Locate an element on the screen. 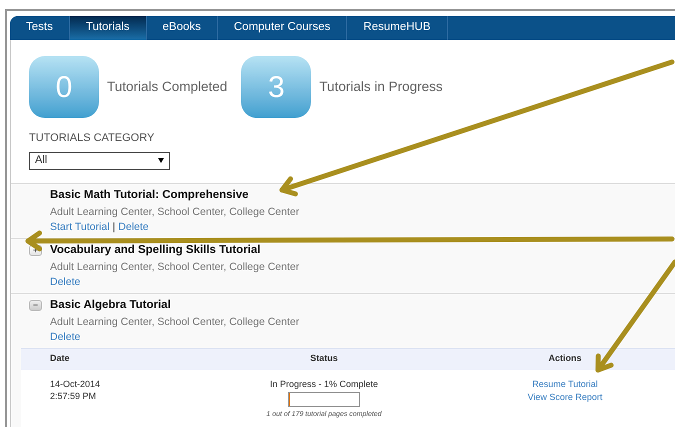 The width and height of the screenshot is (675, 427). date-cell-text: 2:57:59 PM is located at coordinates (74, 396).